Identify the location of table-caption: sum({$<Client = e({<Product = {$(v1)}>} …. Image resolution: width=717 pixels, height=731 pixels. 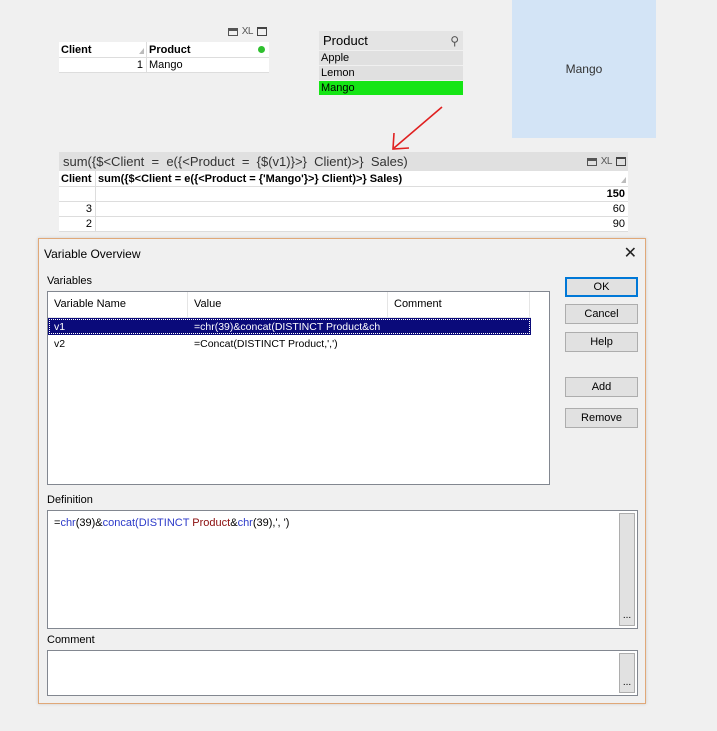
(343, 161).